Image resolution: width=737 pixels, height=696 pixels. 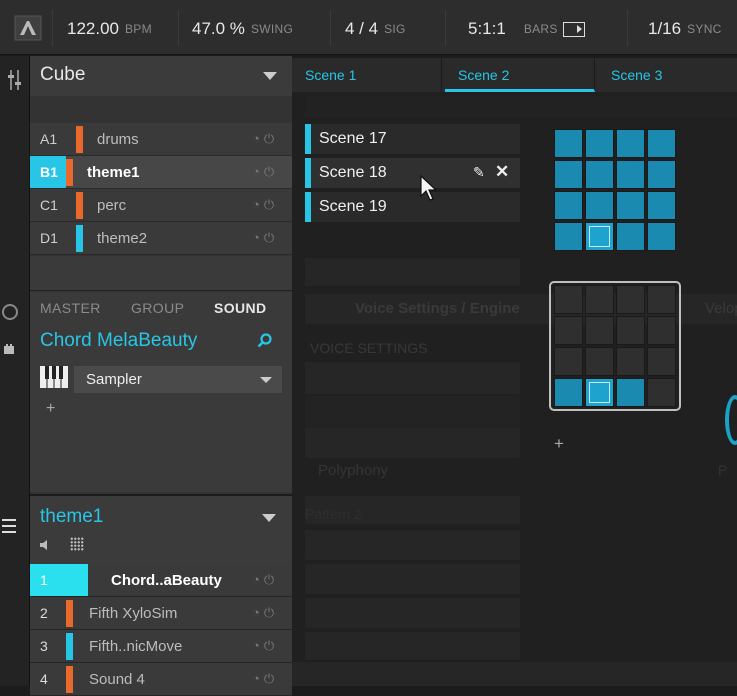 I want to click on list-icon, so click(x=9, y=526).